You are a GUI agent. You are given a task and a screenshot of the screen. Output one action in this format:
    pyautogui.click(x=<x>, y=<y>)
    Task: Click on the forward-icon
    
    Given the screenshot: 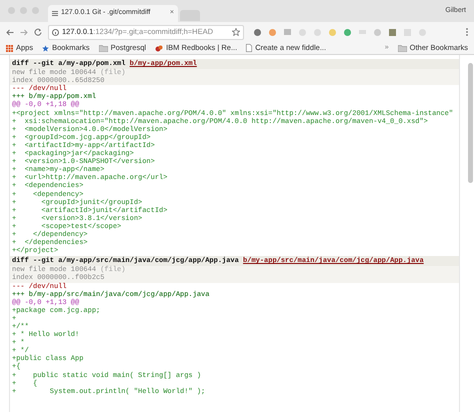 What is the action you would take?
    pyautogui.click(x=24, y=32)
    